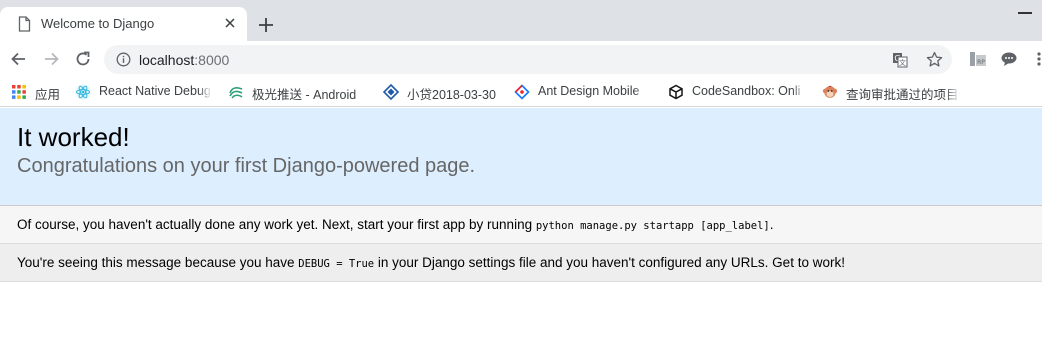  I want to click on bookmark-project-query: 查询审批通过的项目信, so click(891, 92).